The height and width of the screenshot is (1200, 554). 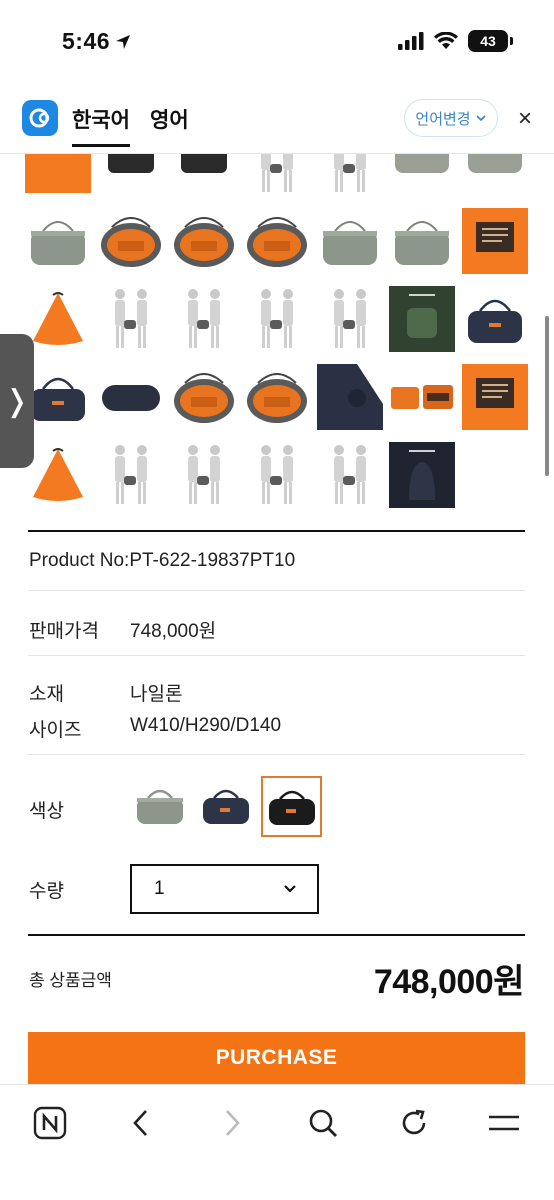 I want to click on forward-button, so click(x=232, y=1123).